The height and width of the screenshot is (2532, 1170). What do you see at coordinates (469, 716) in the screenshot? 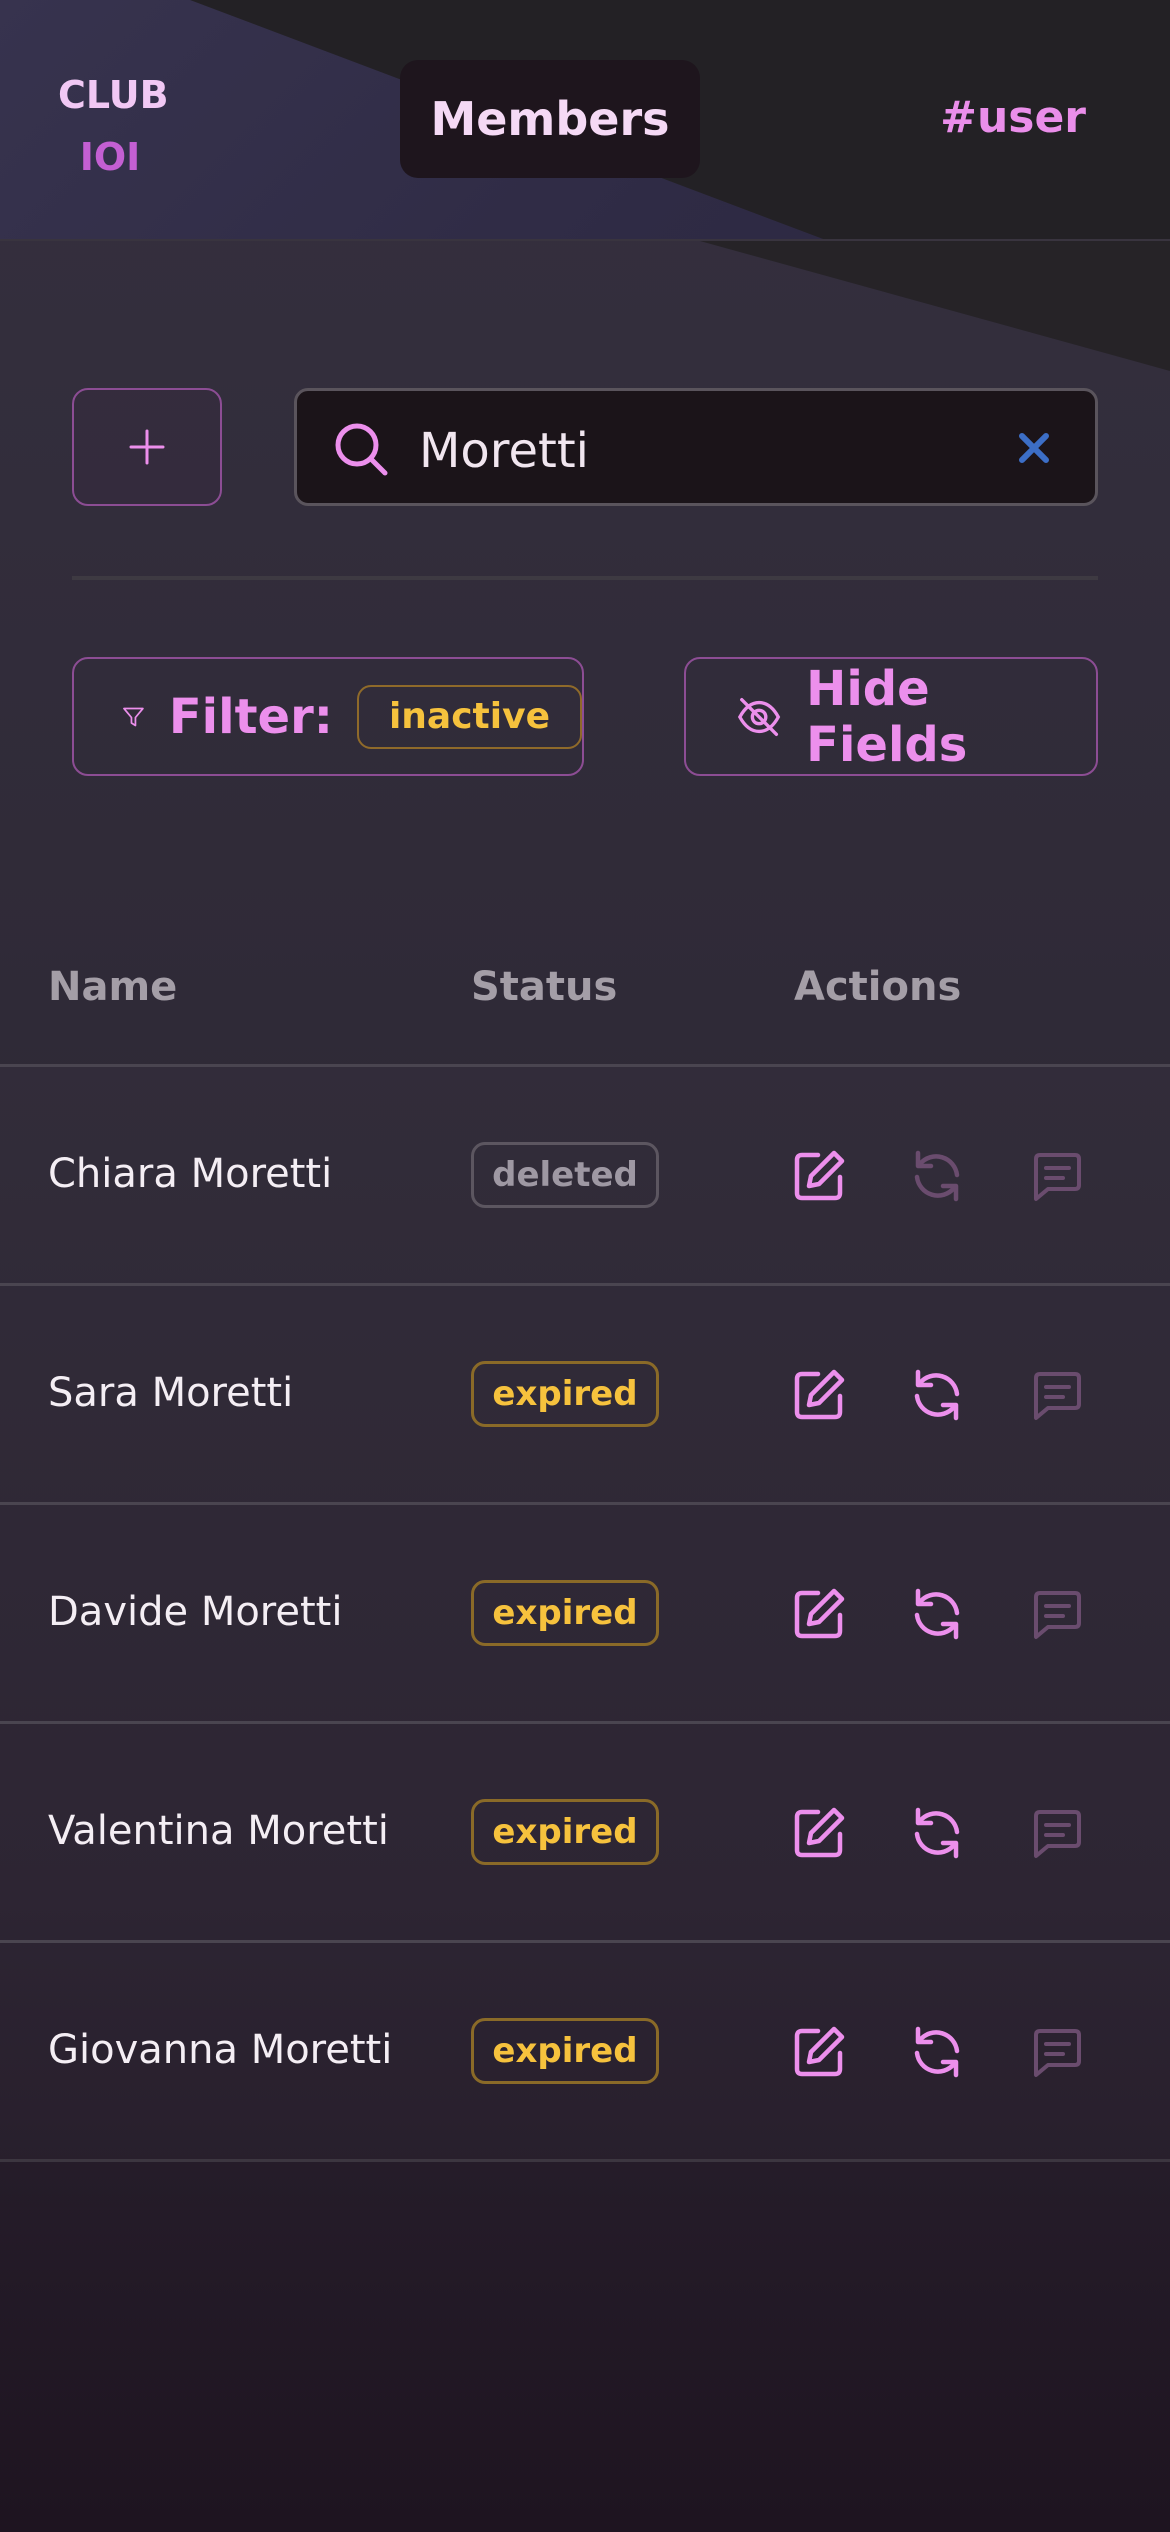
I see `filter-chip-inactive: inactive` at bounding box center [469, 716].